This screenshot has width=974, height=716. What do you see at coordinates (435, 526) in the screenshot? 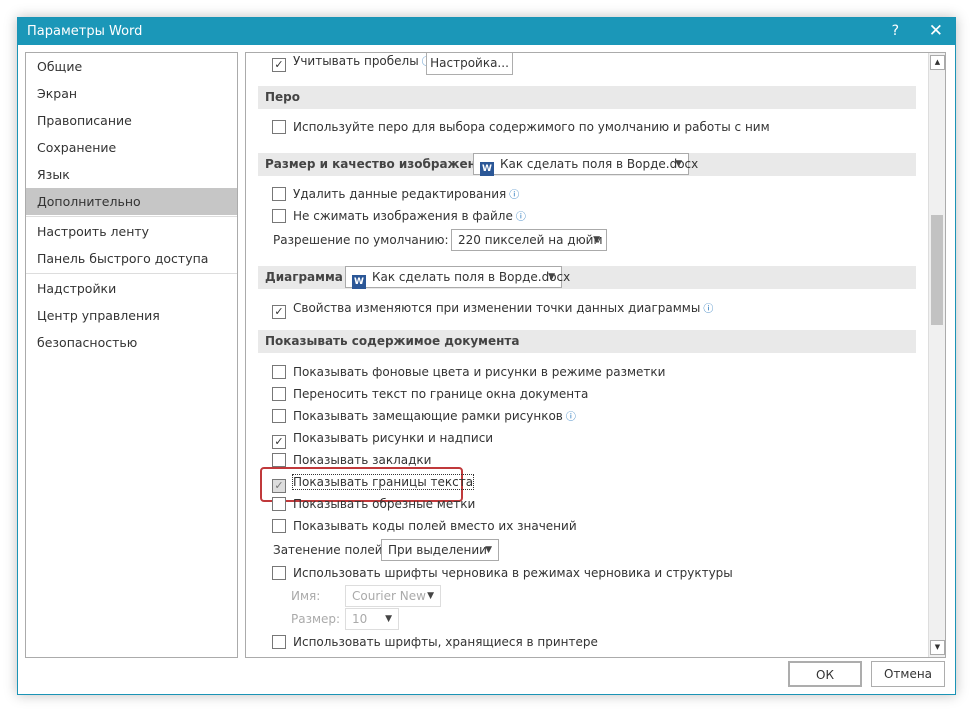
I see `option-label: Показывать коды полей вместо их значений` at bounding box center [435, 526].